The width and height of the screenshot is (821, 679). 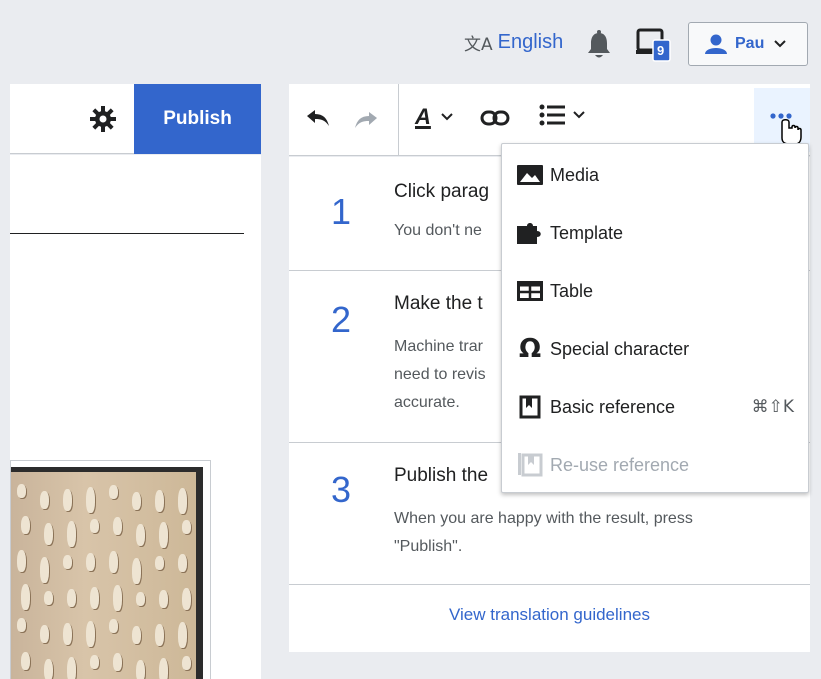 I want to click on step-title: Make the t, so click(x=438, y=303).